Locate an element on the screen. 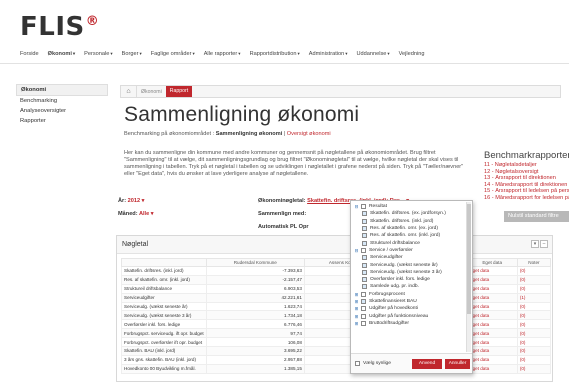 This screenshot has height=382, width=569. nav-item: Uddannelse▾ is located at coordinates (373, 54).